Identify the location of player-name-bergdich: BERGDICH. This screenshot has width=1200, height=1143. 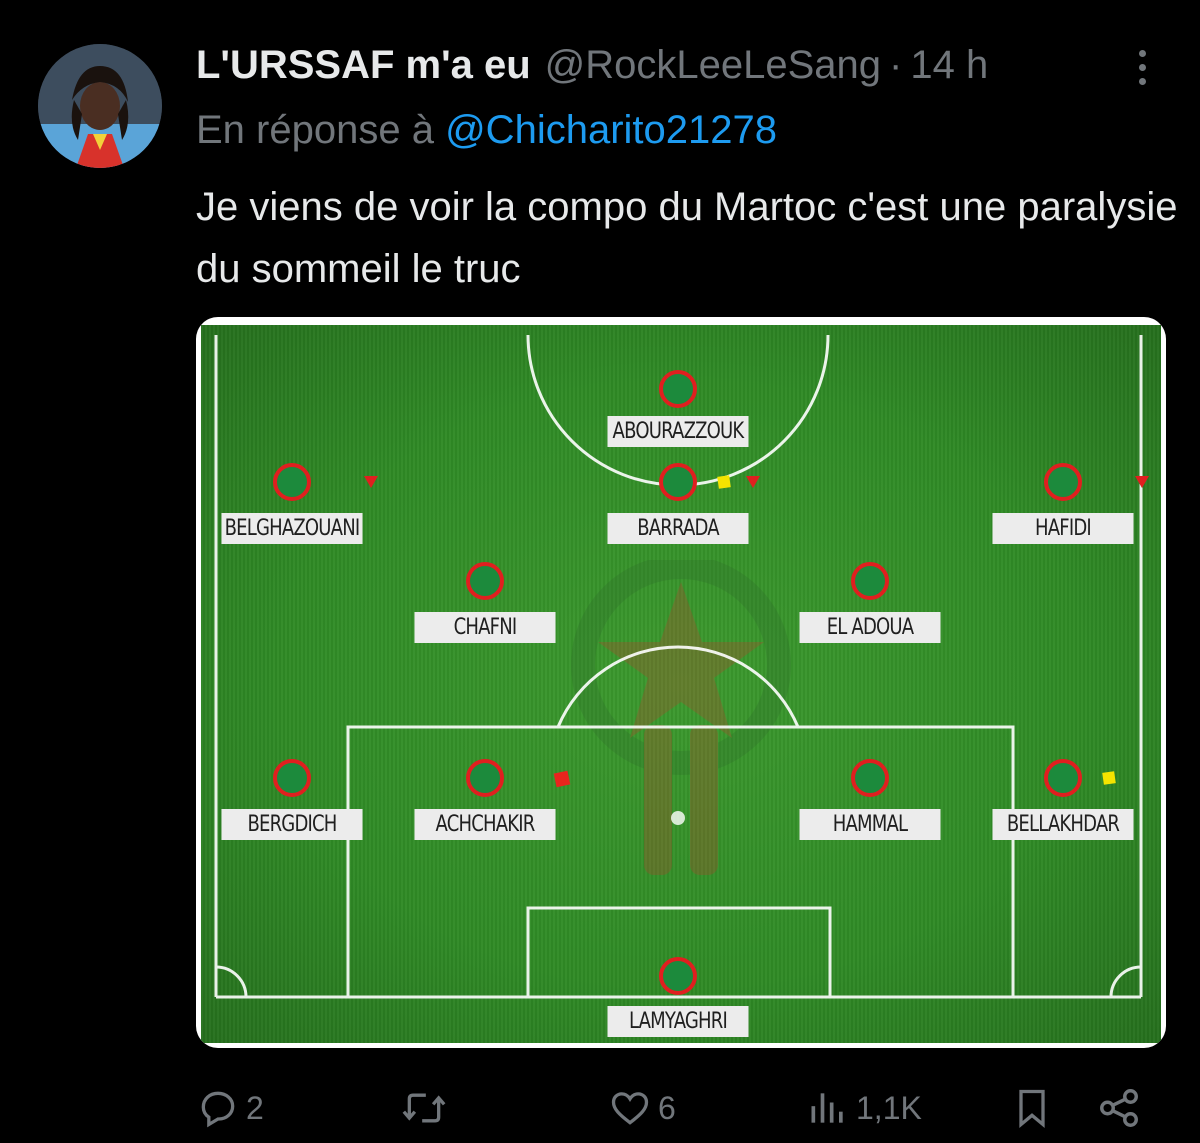
(292, 824).